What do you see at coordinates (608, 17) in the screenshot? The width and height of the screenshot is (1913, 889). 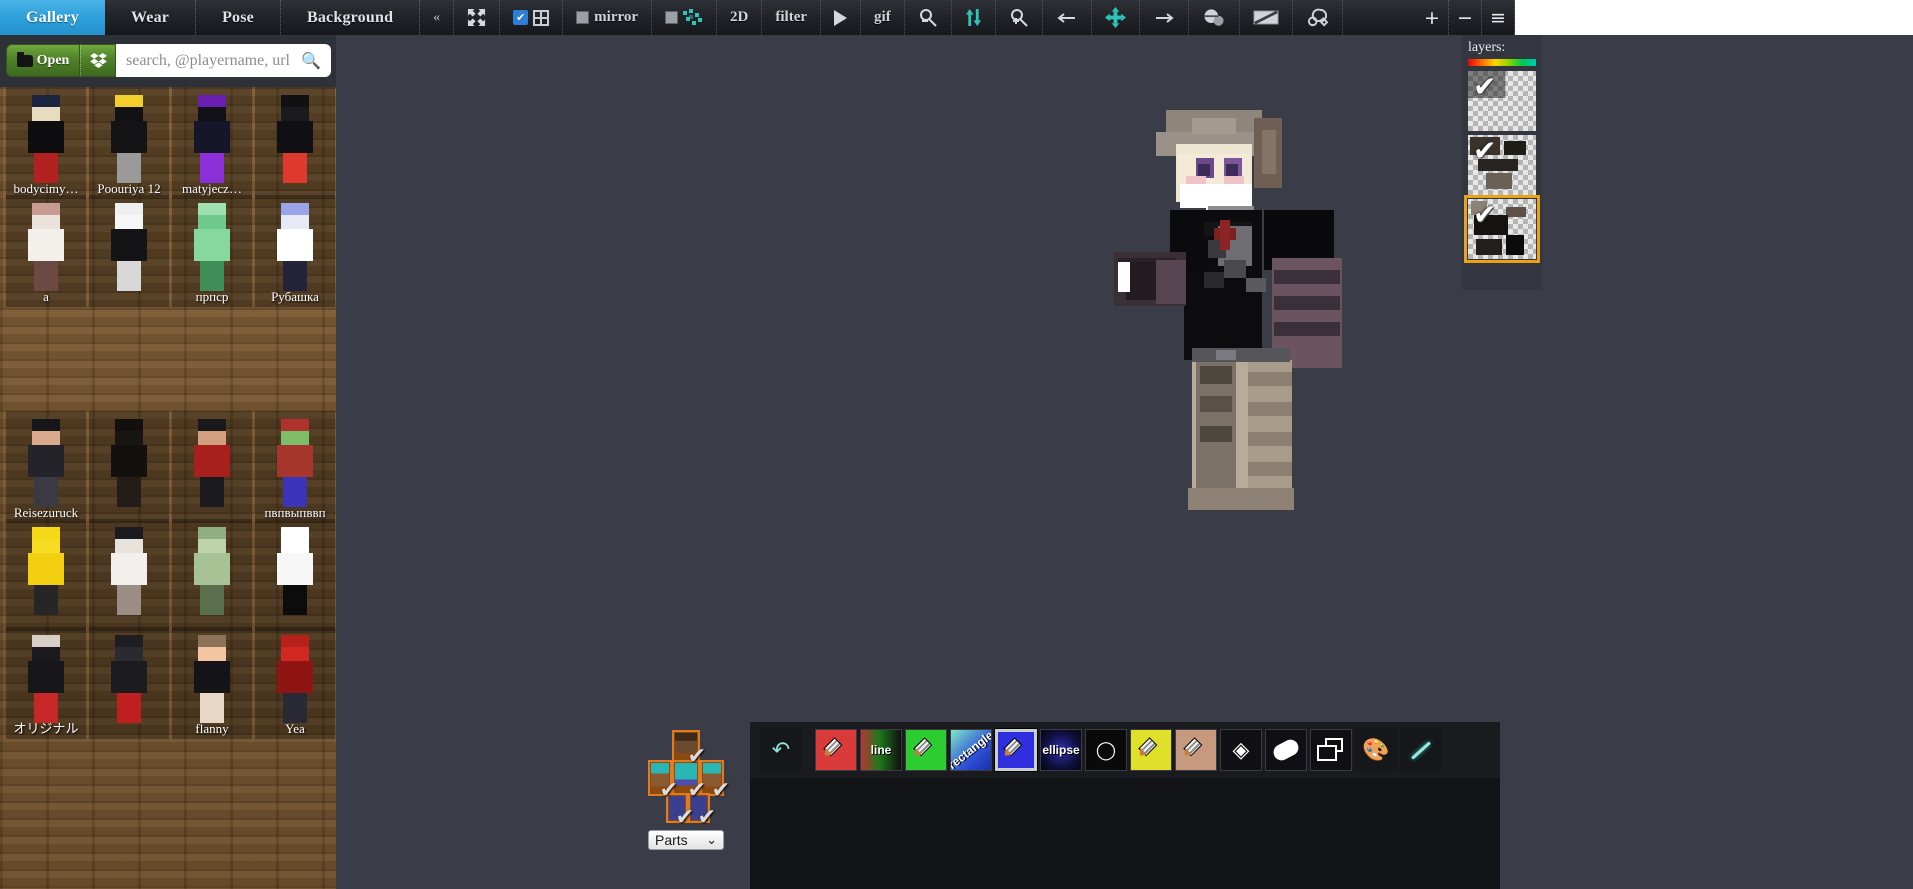 I see `mirror-toggle: mirror` at bounding box center [608, 17].